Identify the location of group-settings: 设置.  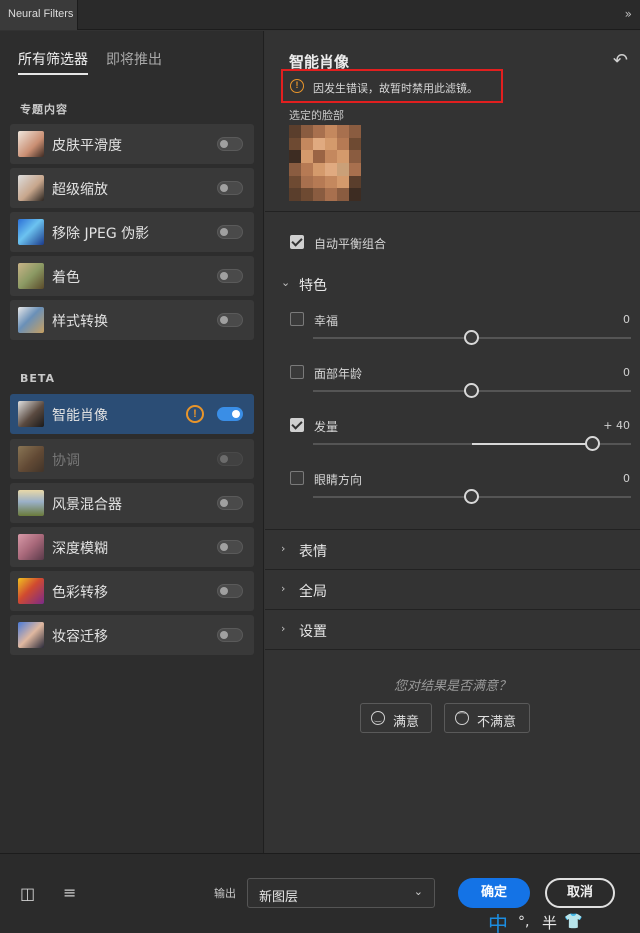
(313, 631).